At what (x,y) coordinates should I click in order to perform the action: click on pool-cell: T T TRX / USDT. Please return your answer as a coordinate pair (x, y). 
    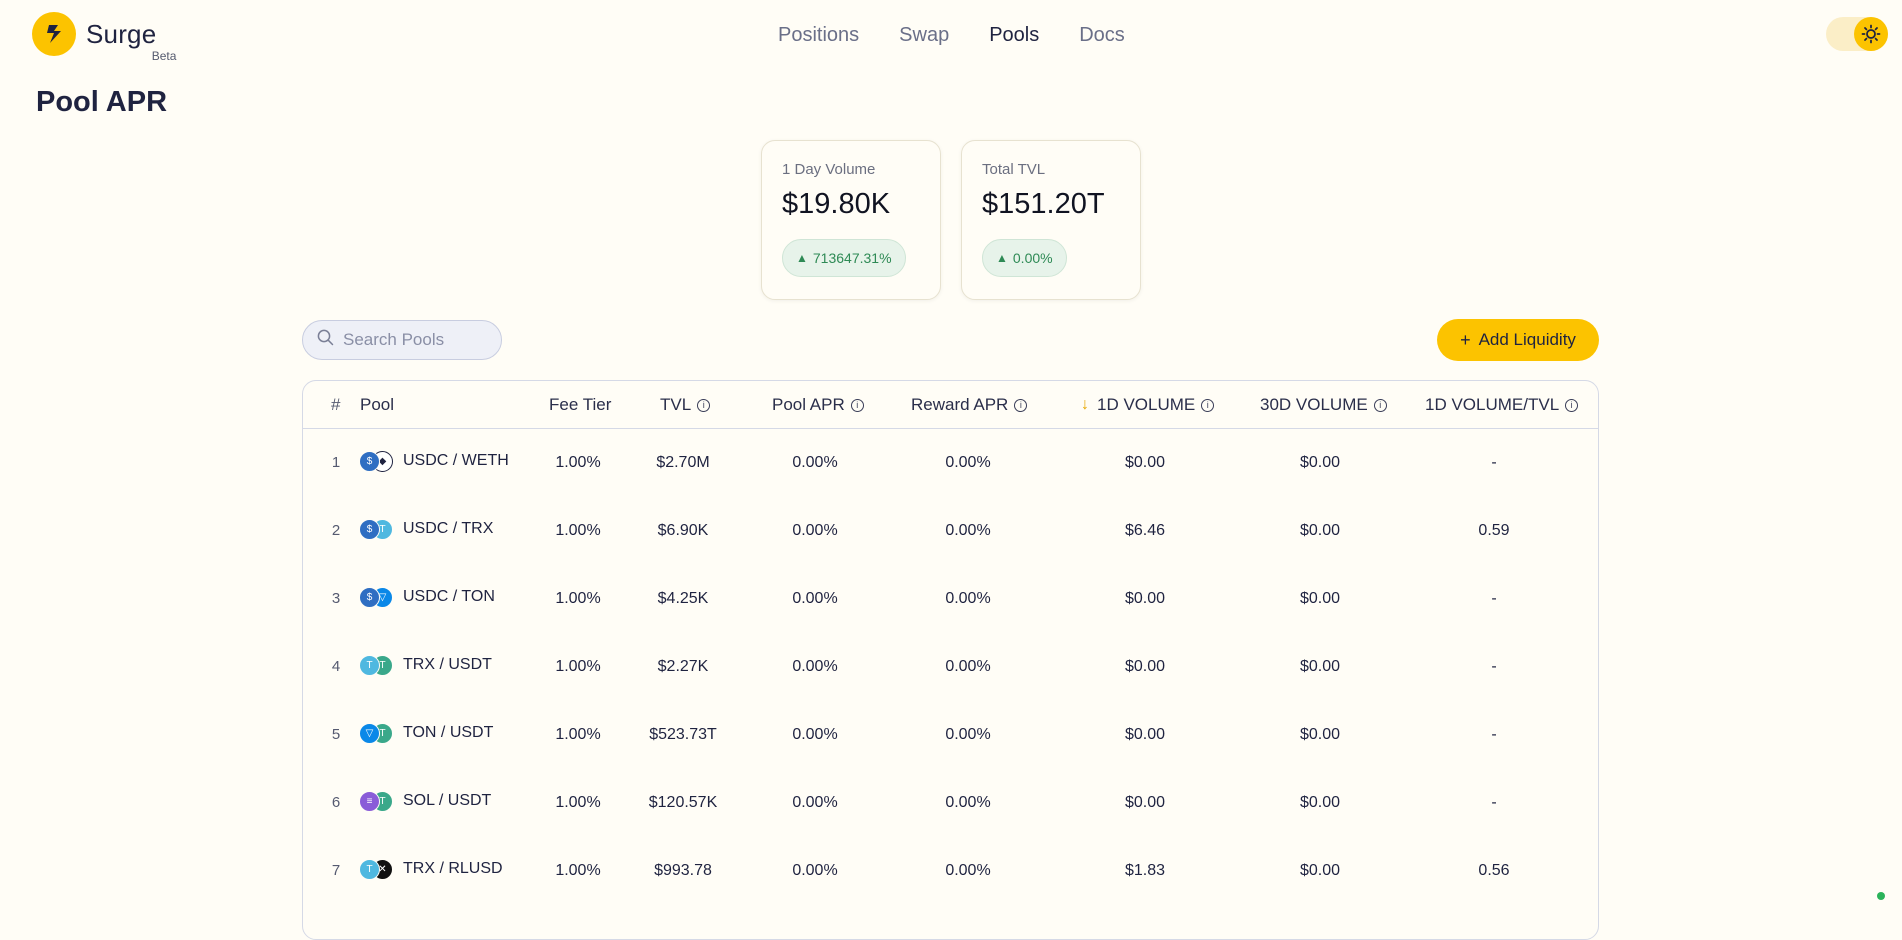
    Looking at the image, I should click on (425, 665).